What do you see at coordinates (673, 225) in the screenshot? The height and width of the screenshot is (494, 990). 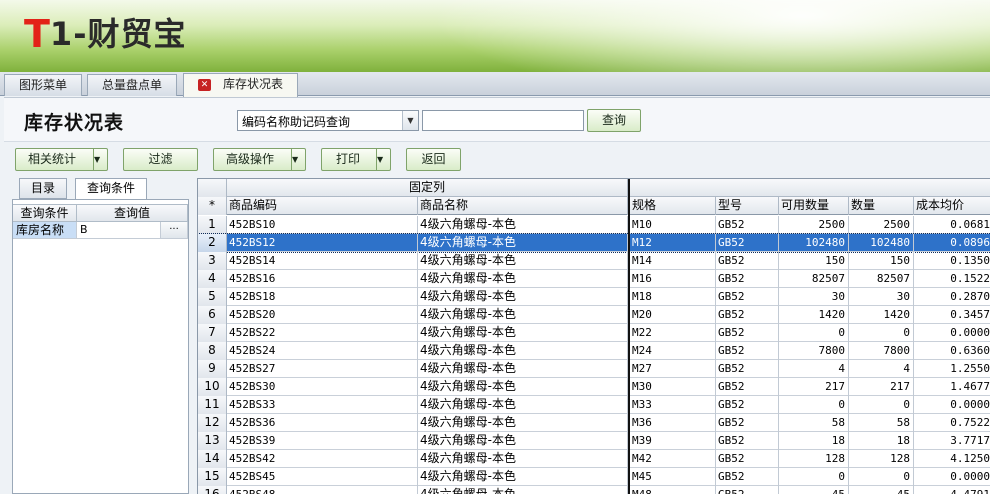 I see `cell-spec: M10` at bounding box center [673, 225].